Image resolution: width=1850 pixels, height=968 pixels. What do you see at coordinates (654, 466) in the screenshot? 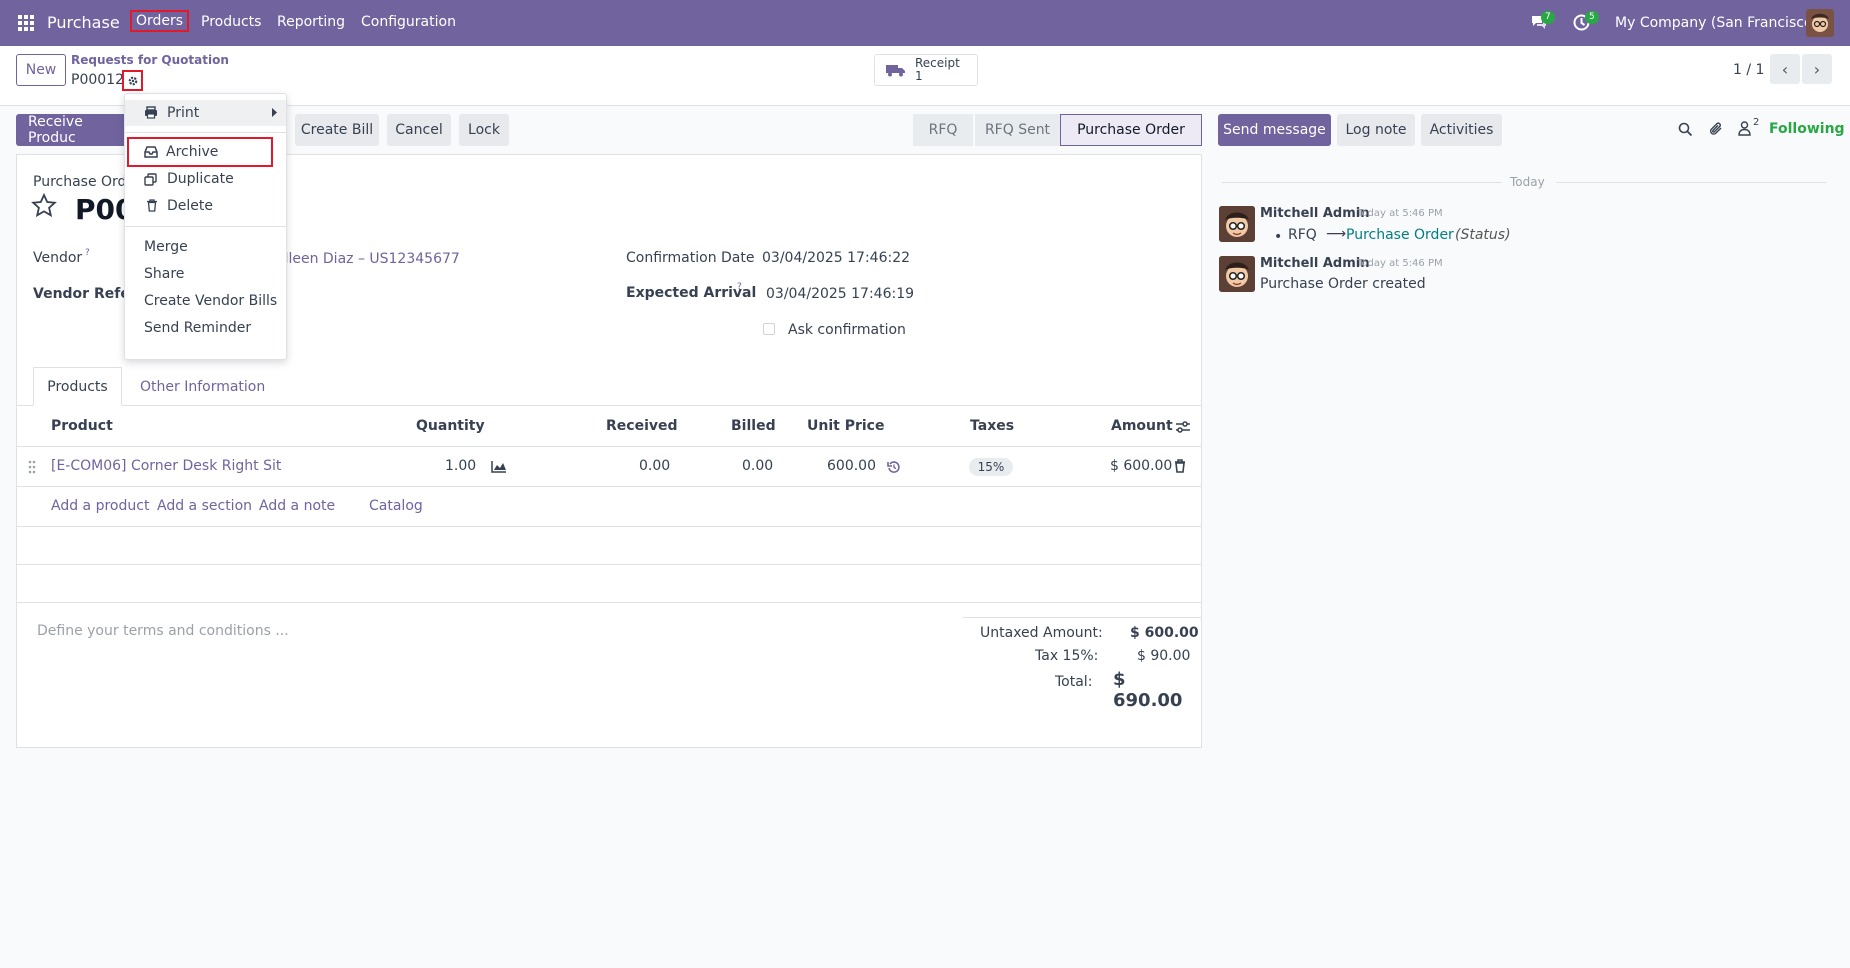
I see `row-received: 0.00` at bounding box center [654, 466].